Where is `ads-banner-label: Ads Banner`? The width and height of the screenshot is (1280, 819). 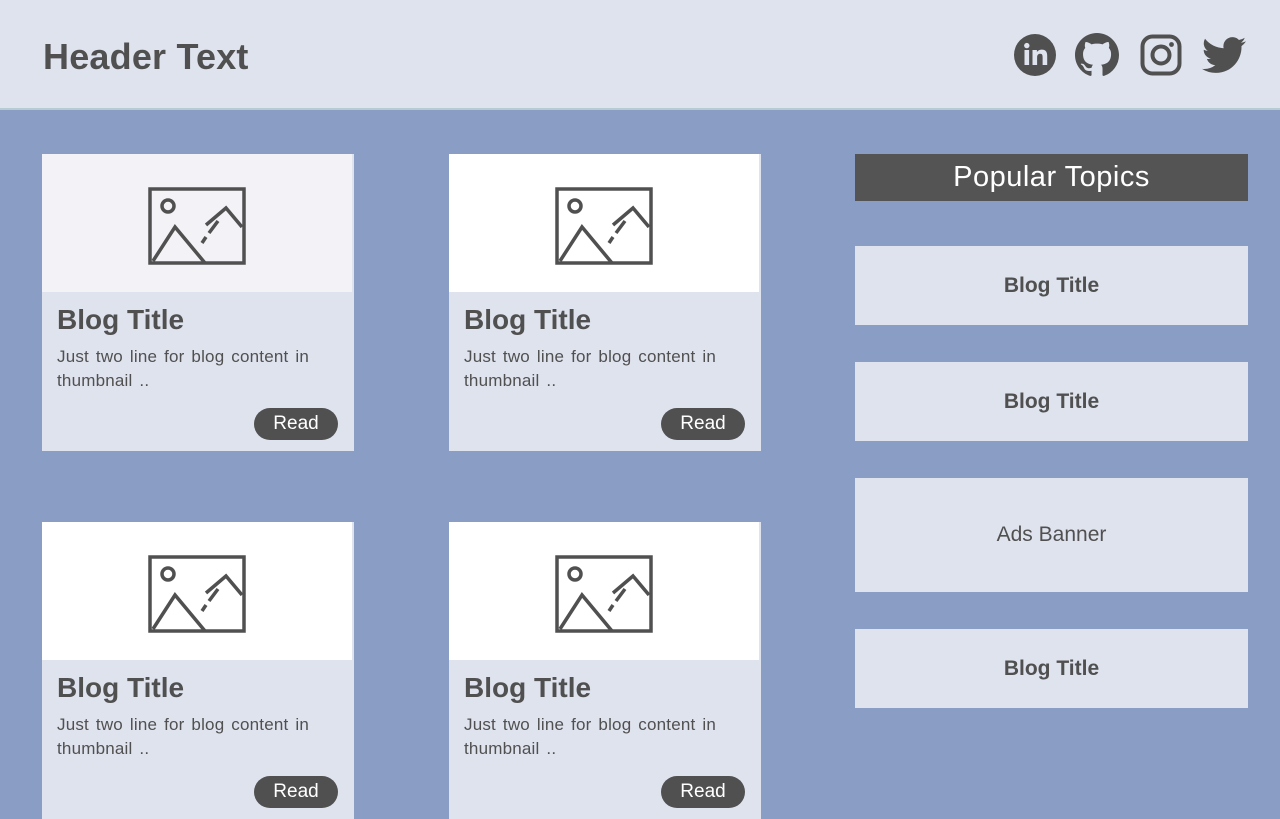 ads-banner-label: Ads Banner is located at coordinates (1051, 534).